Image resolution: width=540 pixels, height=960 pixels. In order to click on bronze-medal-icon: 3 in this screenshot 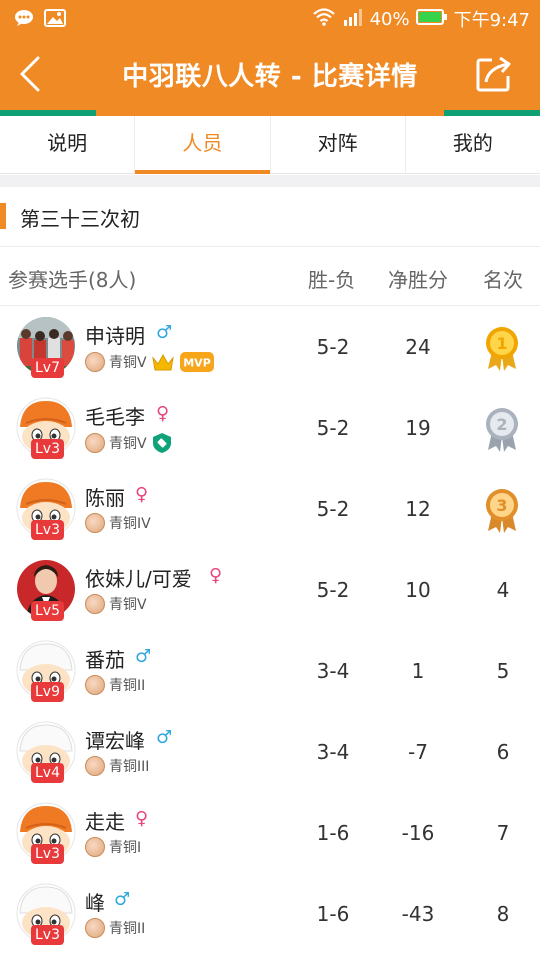, I will do `click(502, 510)`.